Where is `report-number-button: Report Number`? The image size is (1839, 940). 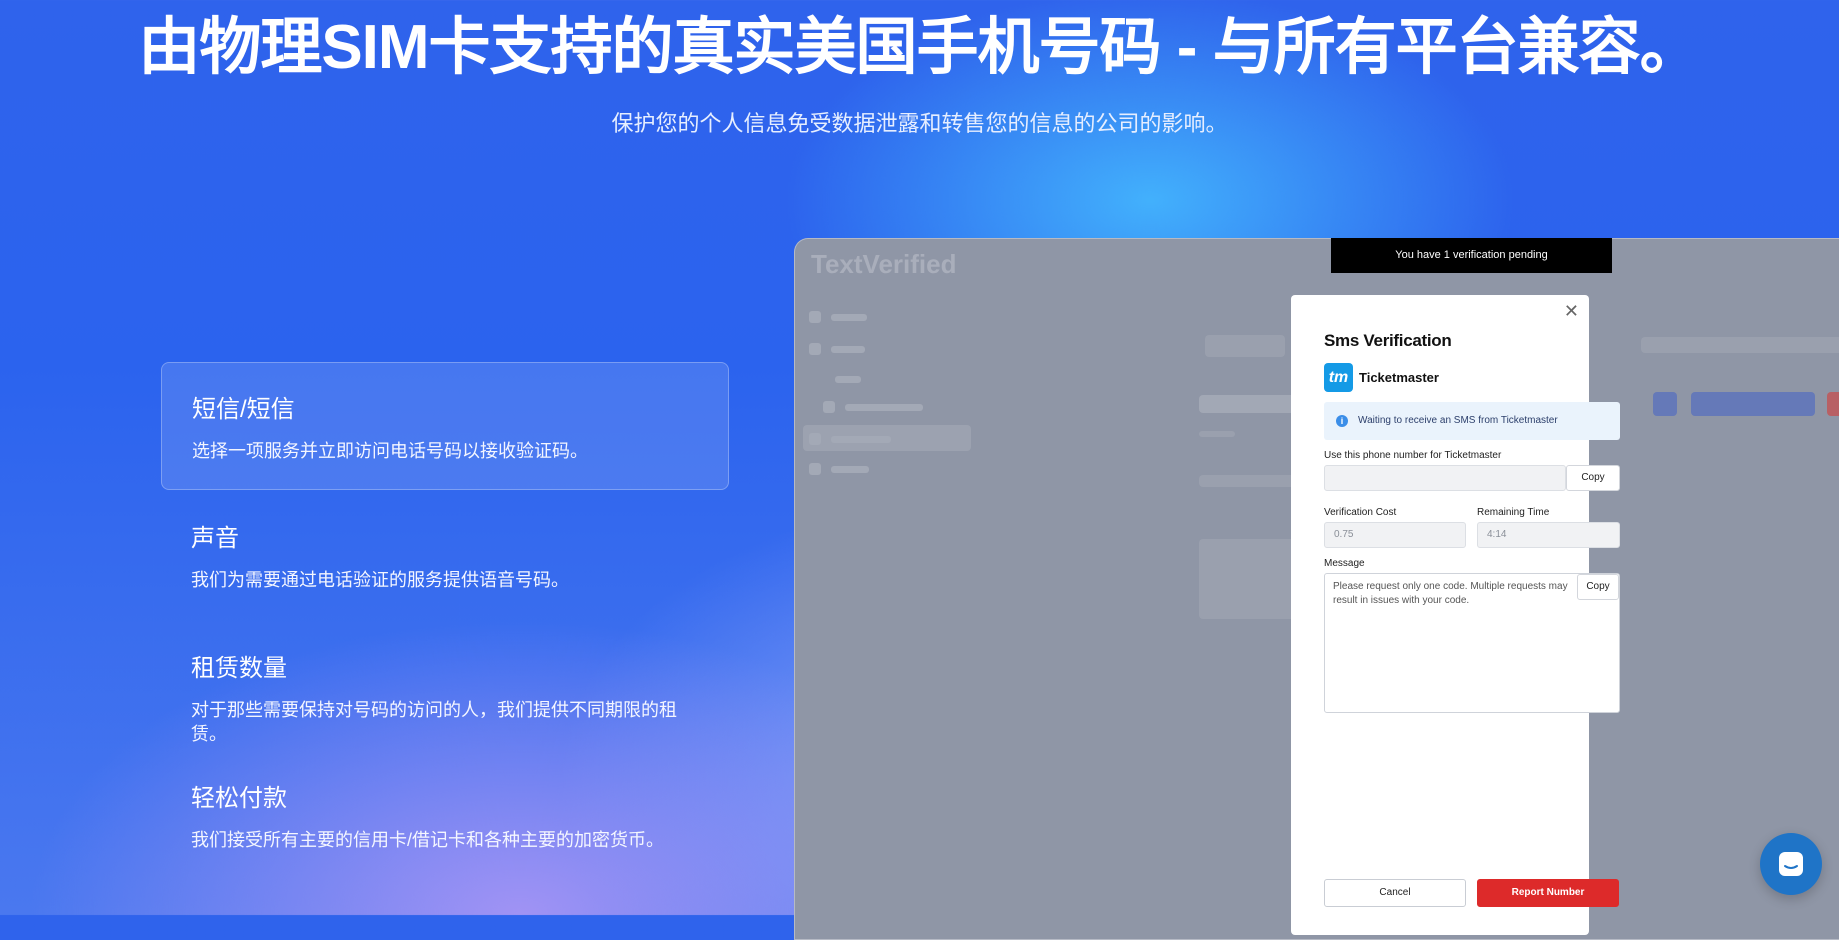 report-number-button: Report Number is located at coordinates (1548, 893).